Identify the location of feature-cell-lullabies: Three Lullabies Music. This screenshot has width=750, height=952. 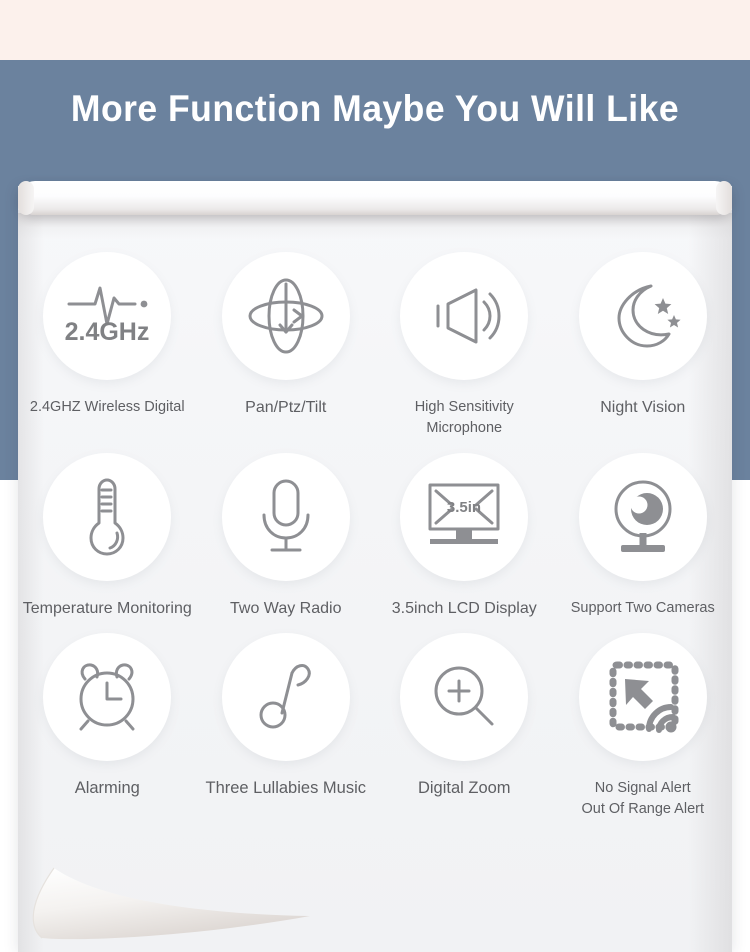
(286, 709).